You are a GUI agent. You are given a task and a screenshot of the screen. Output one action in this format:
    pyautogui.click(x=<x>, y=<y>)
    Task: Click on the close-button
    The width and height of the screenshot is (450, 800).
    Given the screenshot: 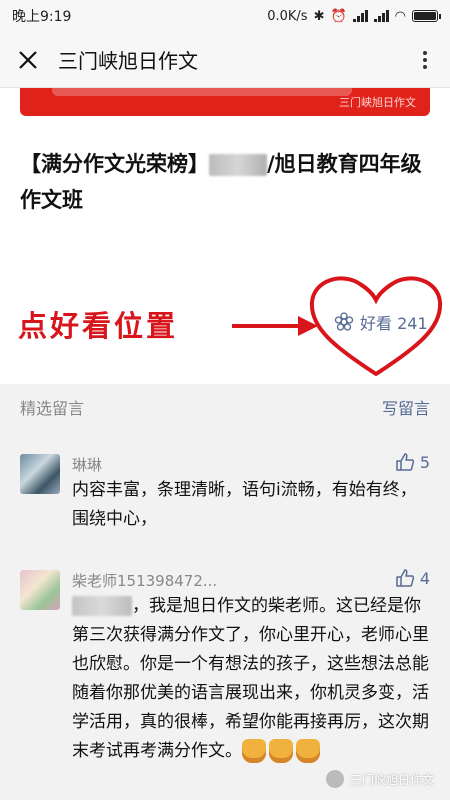 What is the action you would take?
    pyautogui.click(x=28, y=60)
    